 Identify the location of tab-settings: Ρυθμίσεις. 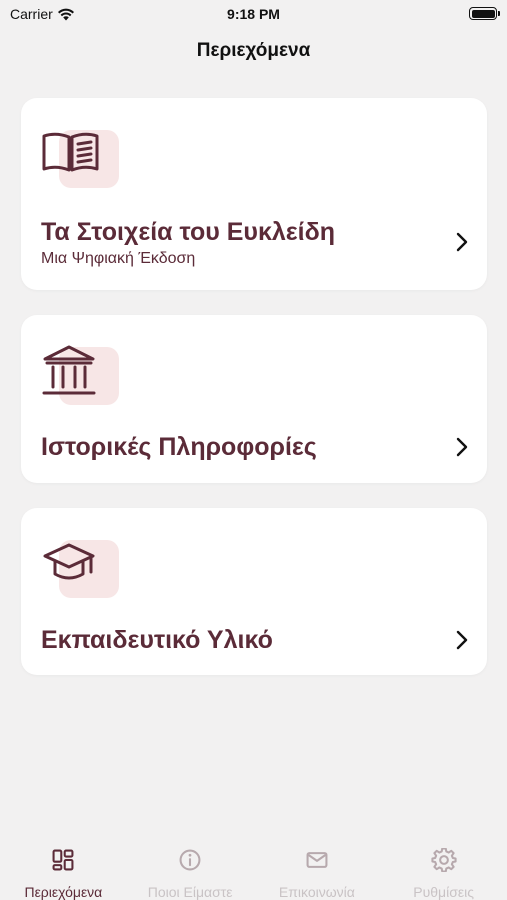
(443, 869).